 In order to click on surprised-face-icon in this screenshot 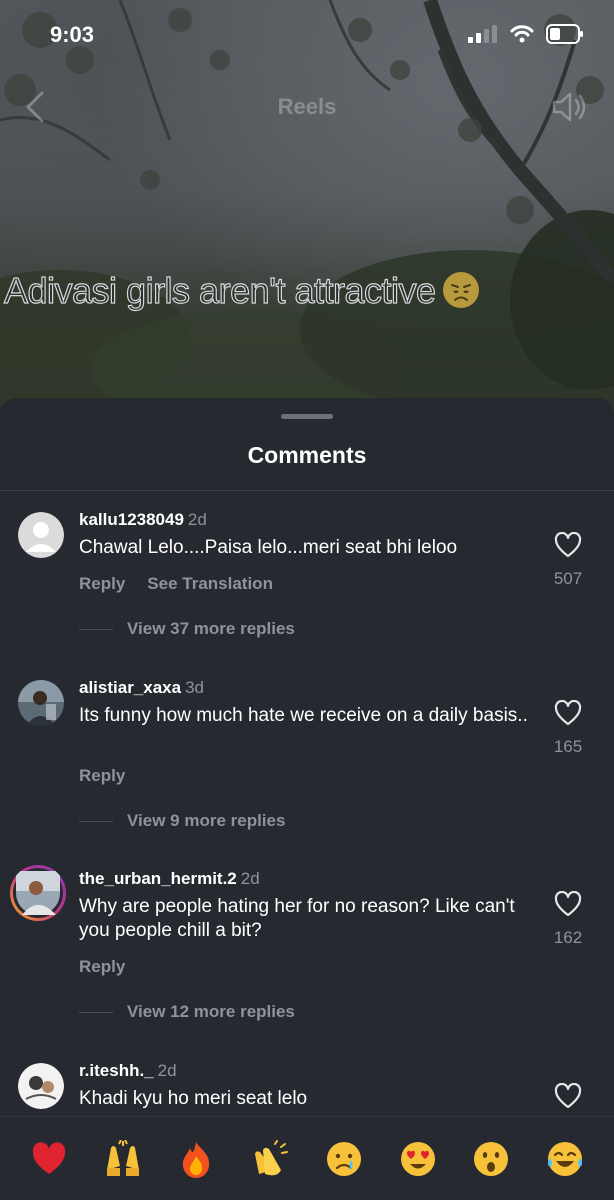, I will do `click(491, 1159)`.